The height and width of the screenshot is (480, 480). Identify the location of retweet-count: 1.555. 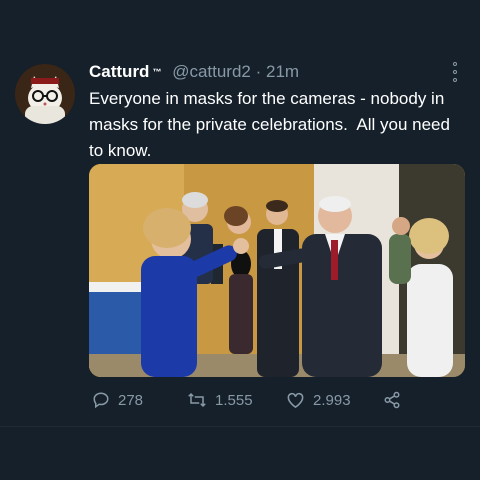
(234, 400).